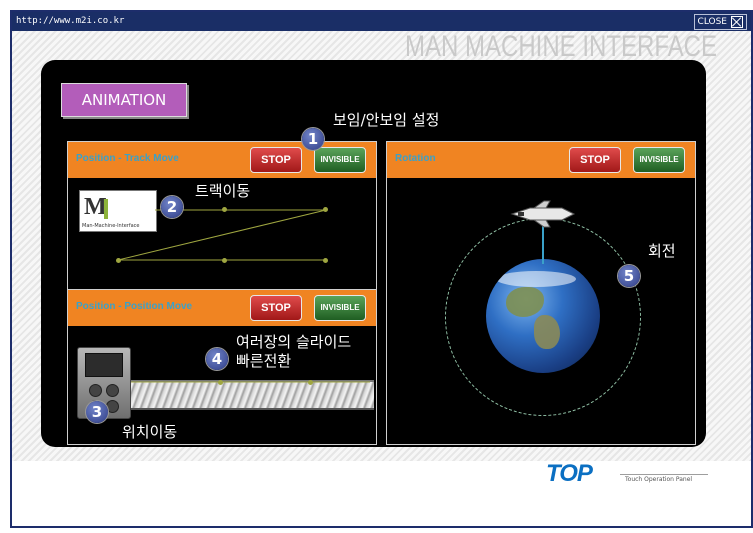 The image size is (753, 533). I want to click on track-invisible-button: INVISIBLE, so click(340, 160).